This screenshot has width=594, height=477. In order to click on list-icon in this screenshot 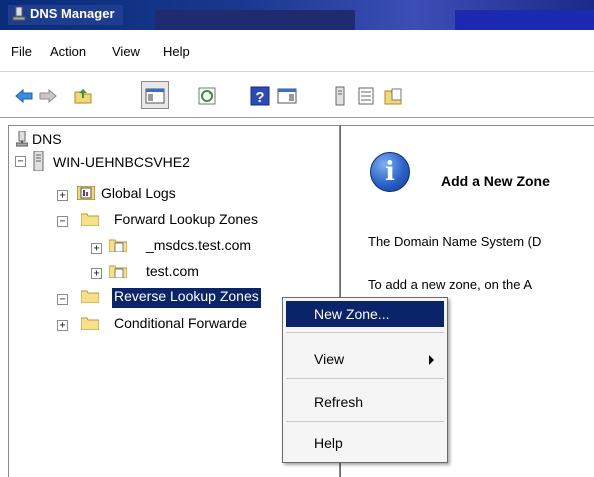, I will do `click(366, 96)`.